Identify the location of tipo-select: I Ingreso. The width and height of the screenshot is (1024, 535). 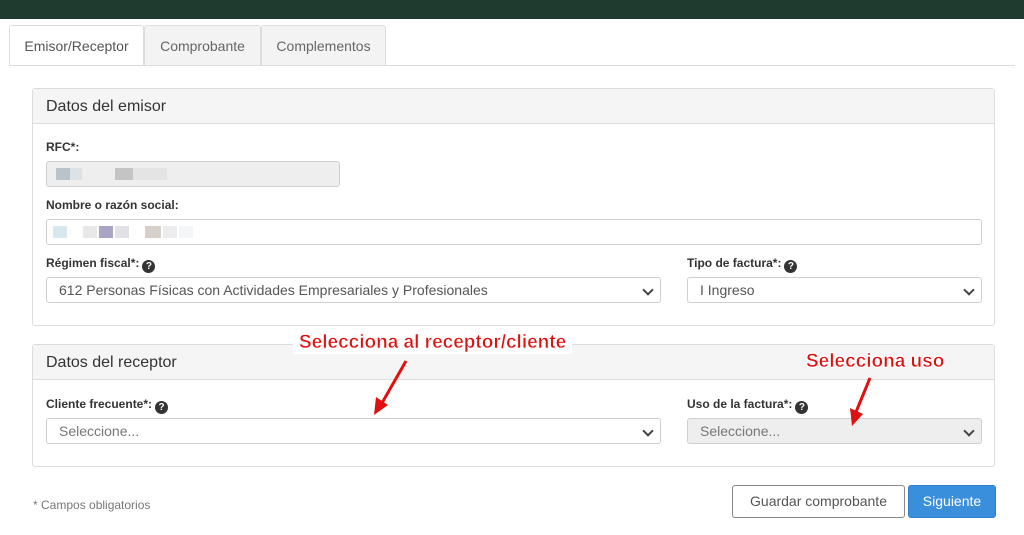
(834, 290).